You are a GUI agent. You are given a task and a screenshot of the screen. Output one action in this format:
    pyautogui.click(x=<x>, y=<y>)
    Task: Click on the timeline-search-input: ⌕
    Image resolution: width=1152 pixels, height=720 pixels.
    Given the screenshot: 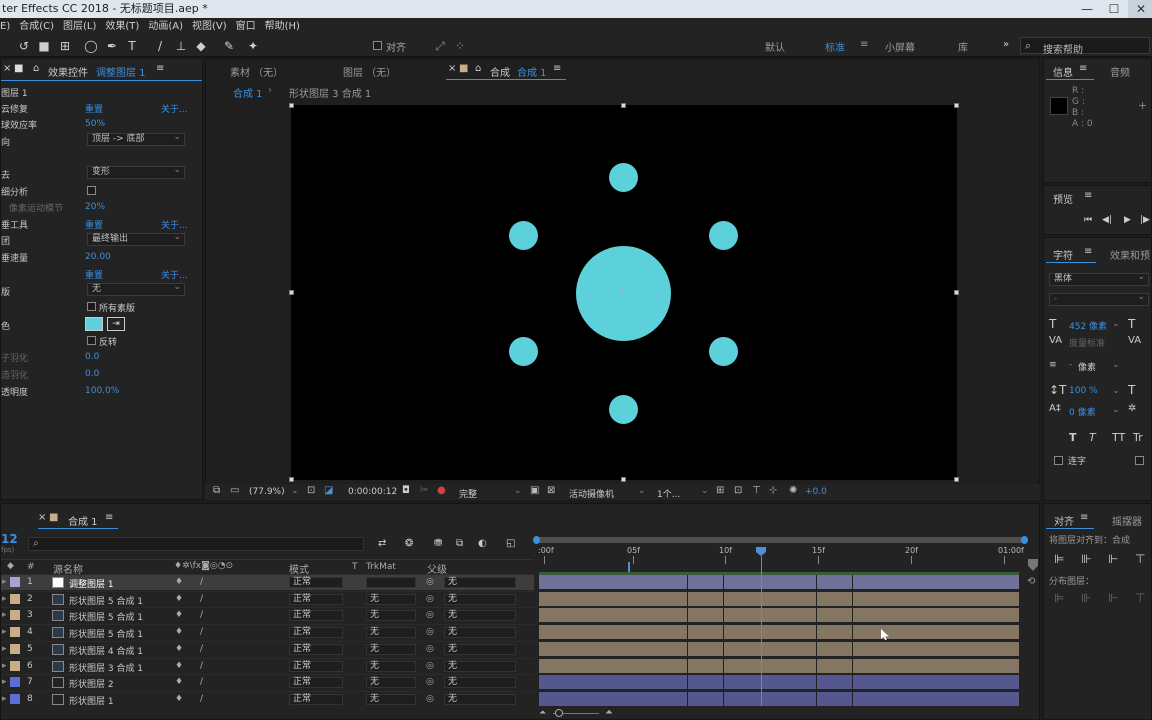 What is the action you would take?
    pyautogui.click(x=196, y=544)
    